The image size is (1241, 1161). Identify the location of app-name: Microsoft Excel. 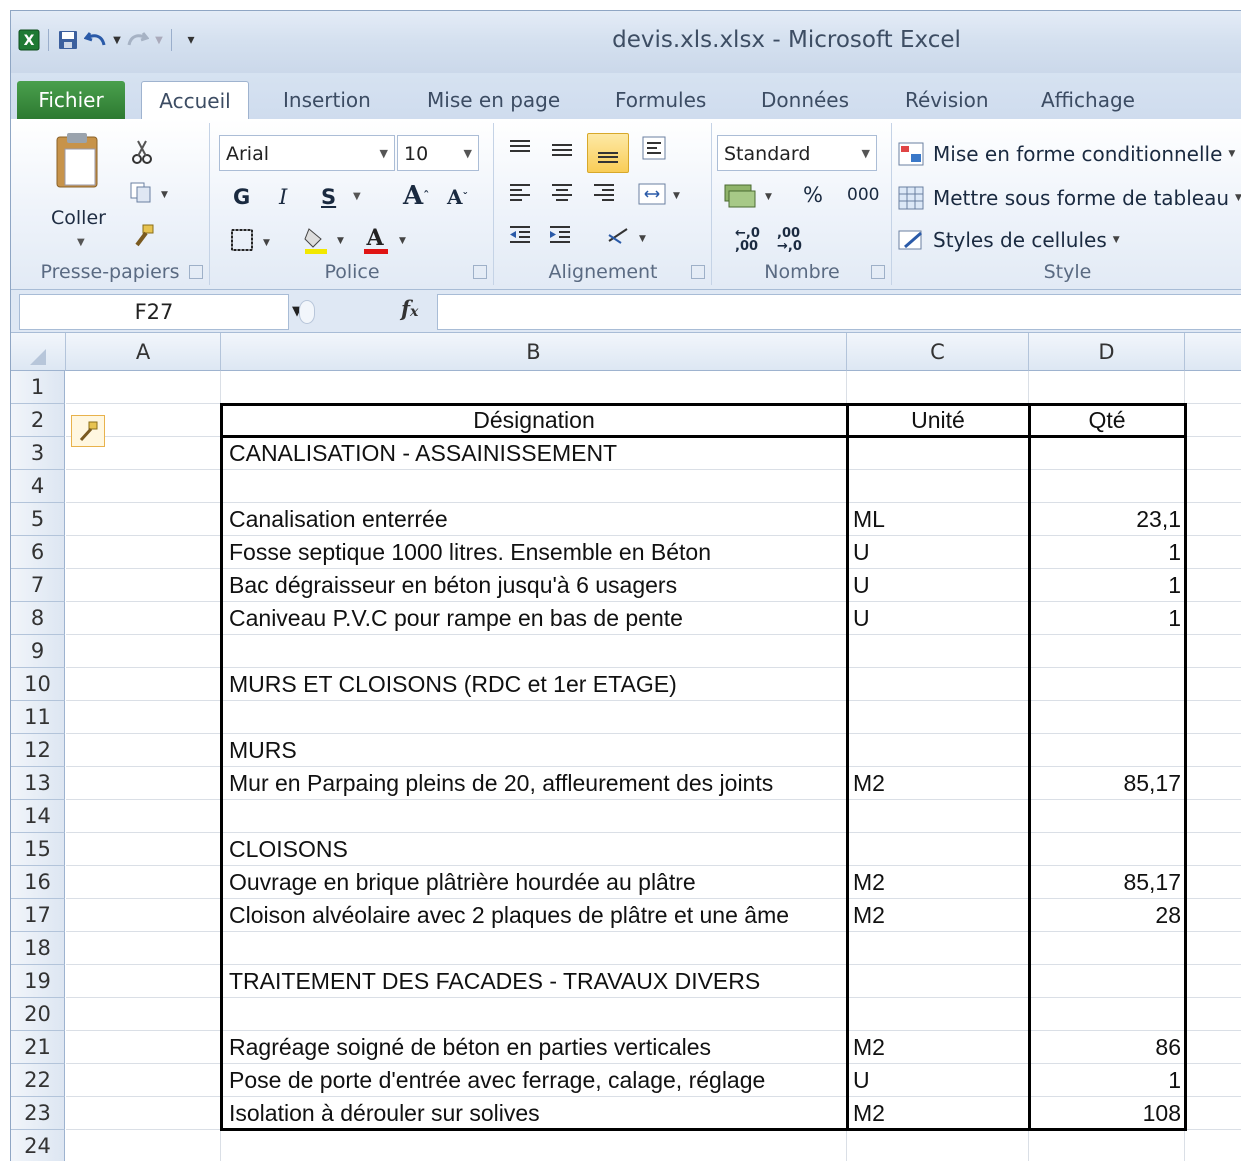
(874, 40).